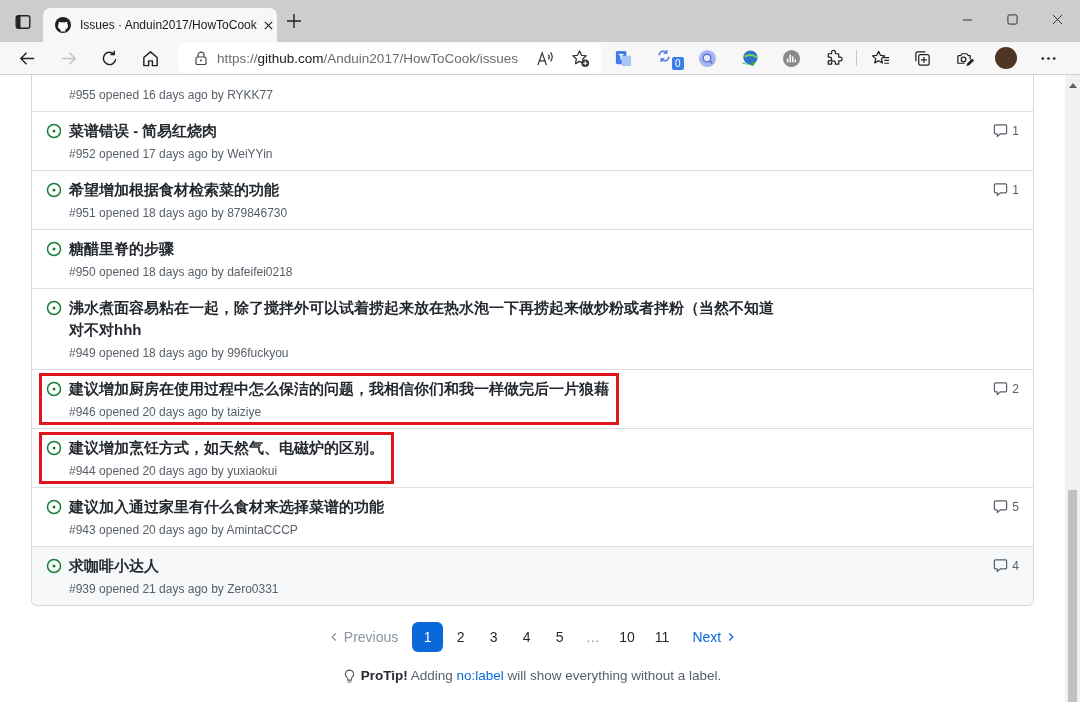 The width and height of the screenshot is (1080, 702). What do you see at coordinates (662, 637) in the screenshot?
I see `page-link: 11` at bounding box center [662, 637].